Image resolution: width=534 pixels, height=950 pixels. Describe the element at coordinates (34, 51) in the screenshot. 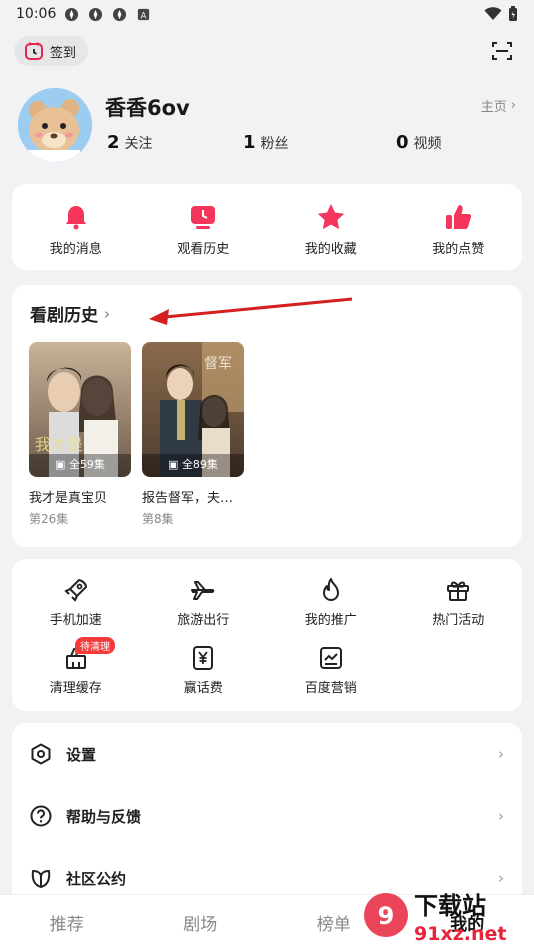

I see `calendar-clock-icon` at that location.